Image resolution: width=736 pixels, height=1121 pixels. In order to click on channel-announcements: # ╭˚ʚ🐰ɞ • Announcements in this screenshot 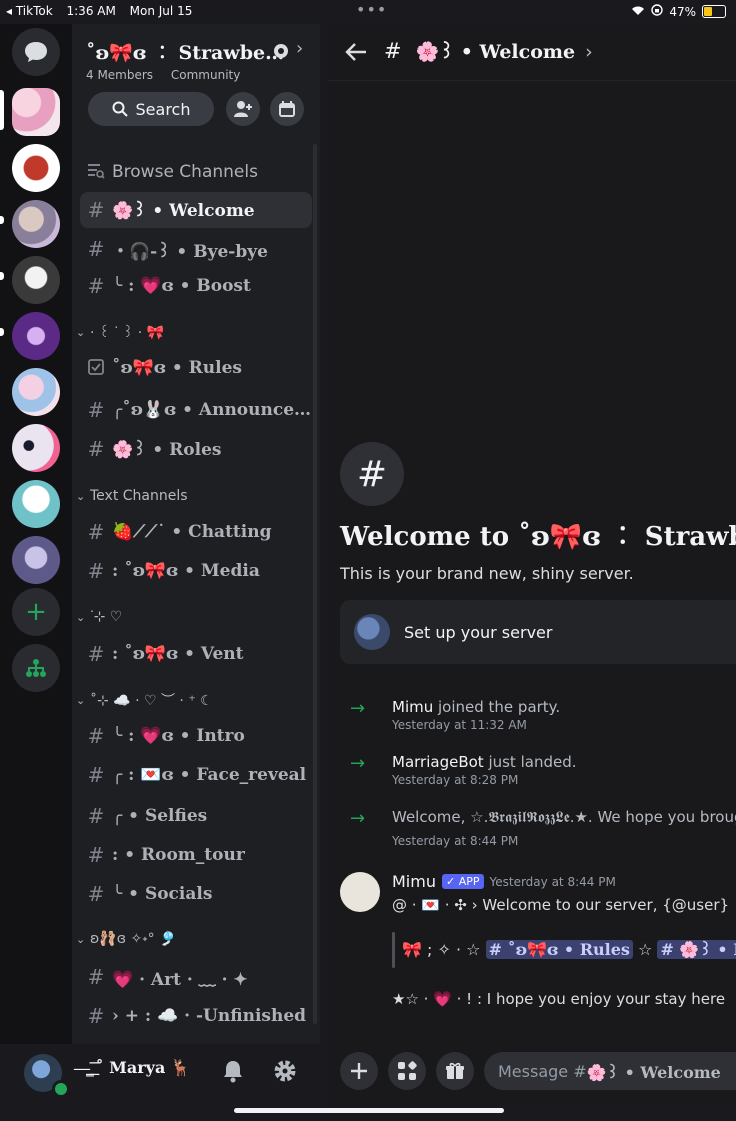, I will do `click(196, 410)`.